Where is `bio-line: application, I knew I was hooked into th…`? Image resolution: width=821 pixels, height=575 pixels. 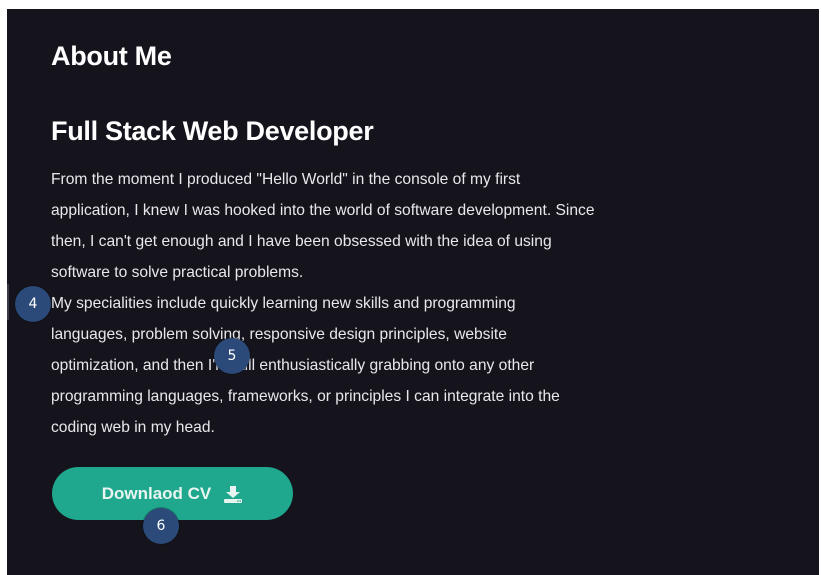
bio-line: application, I knew I was hooked into th… is located at coordinates (323, 210).